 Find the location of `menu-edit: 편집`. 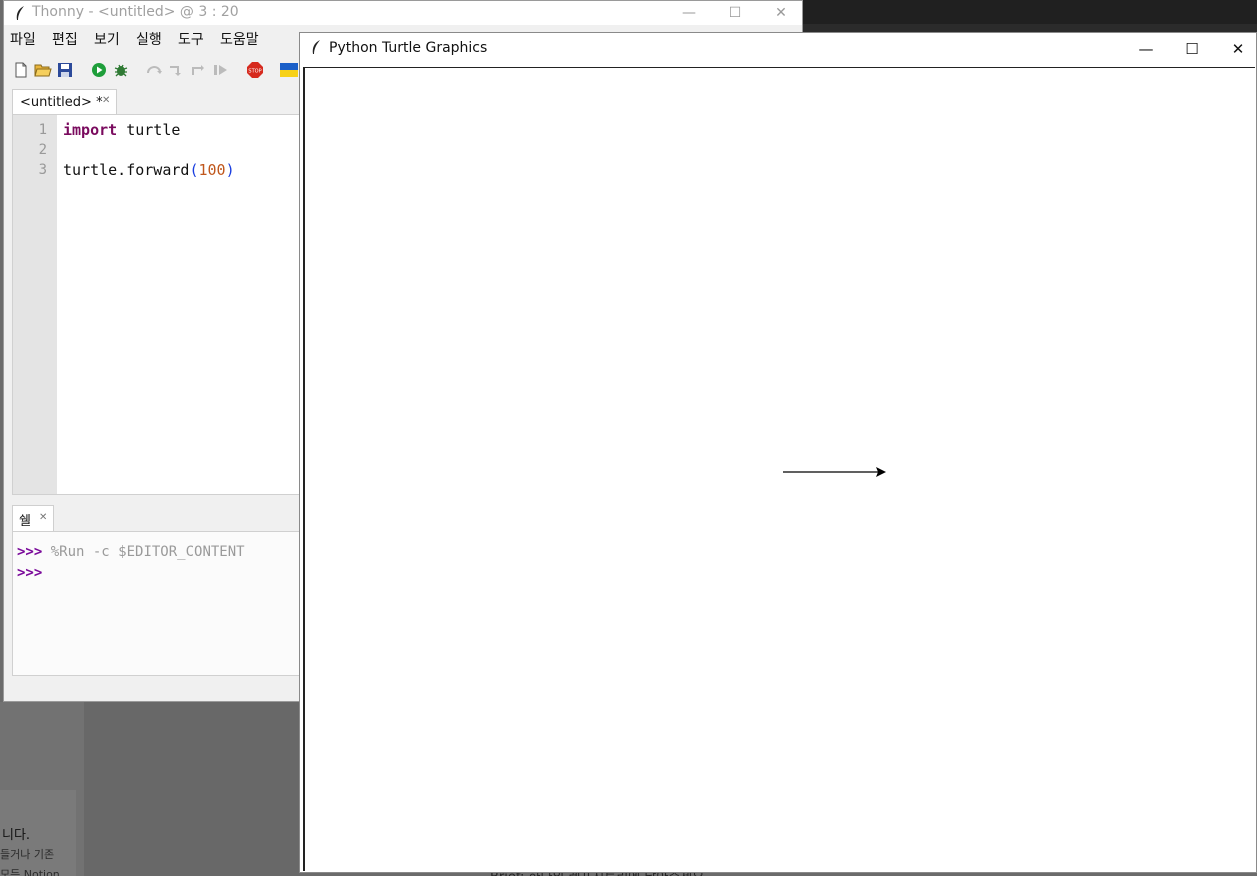

menu-edit: 편집 is located at coordinates (65, 39).